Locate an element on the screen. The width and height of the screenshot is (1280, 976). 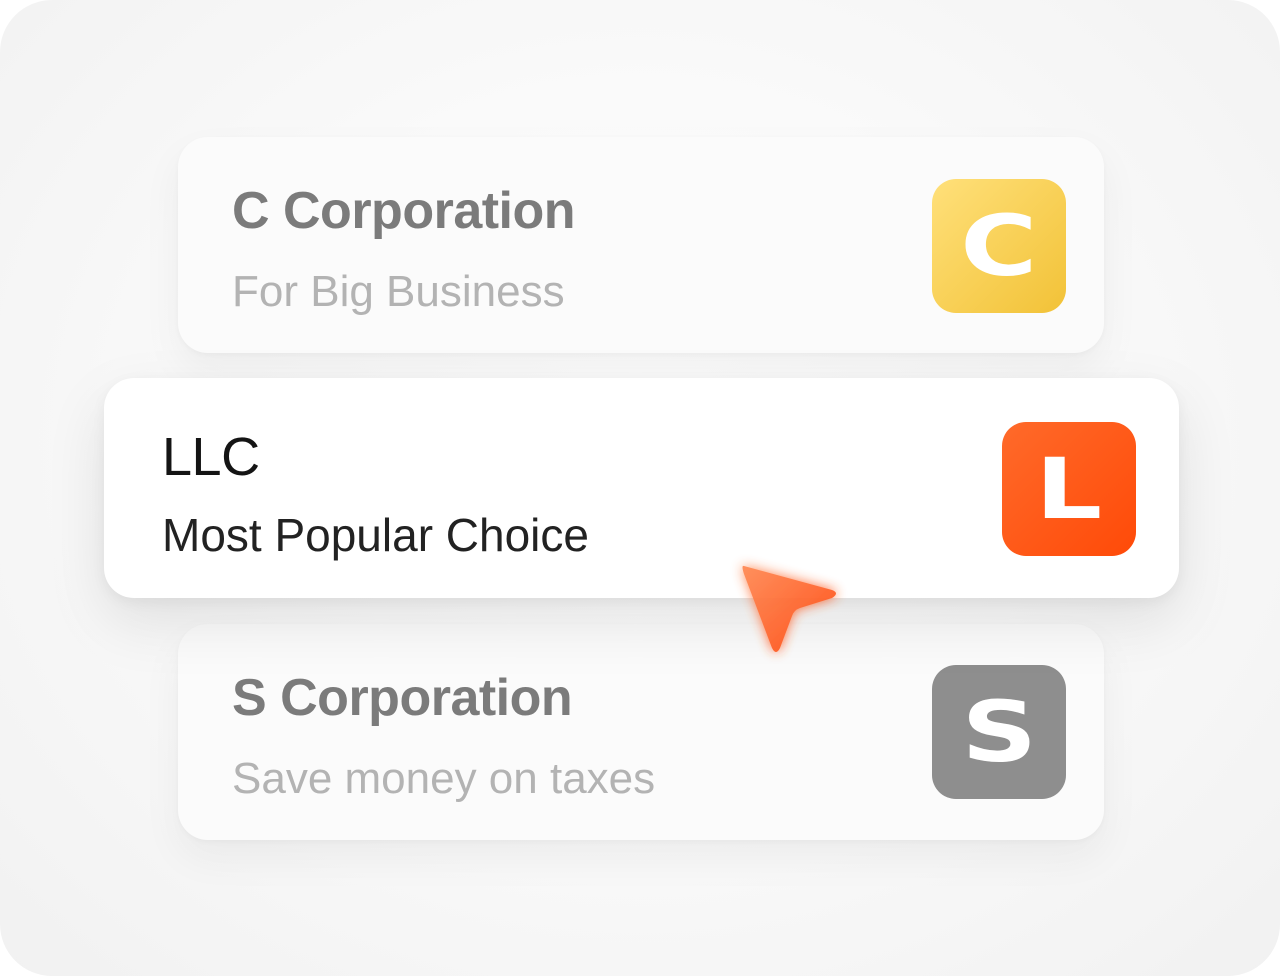
option-subtitle: Most Popular Choice is located at coordinates (375, 535).